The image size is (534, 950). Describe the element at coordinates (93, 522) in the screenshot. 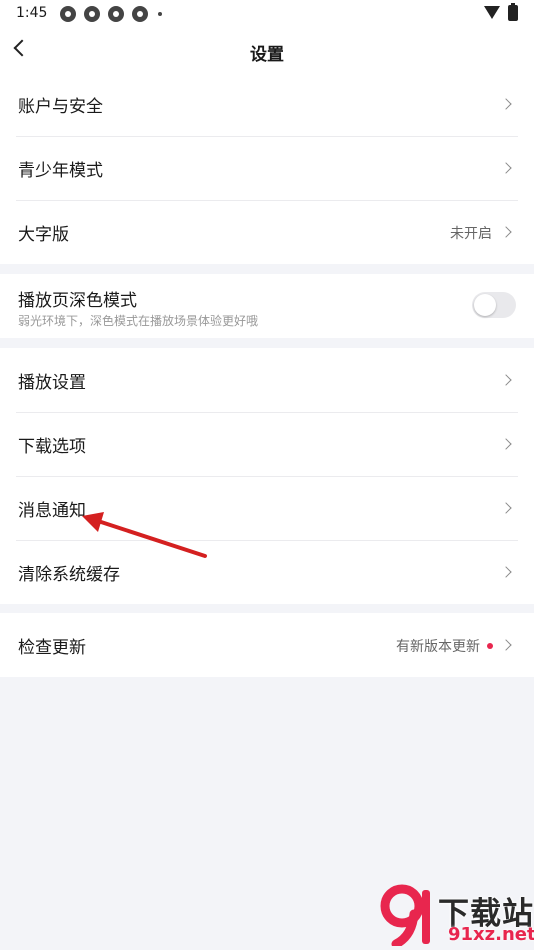

I see `arrow-head` at that location.